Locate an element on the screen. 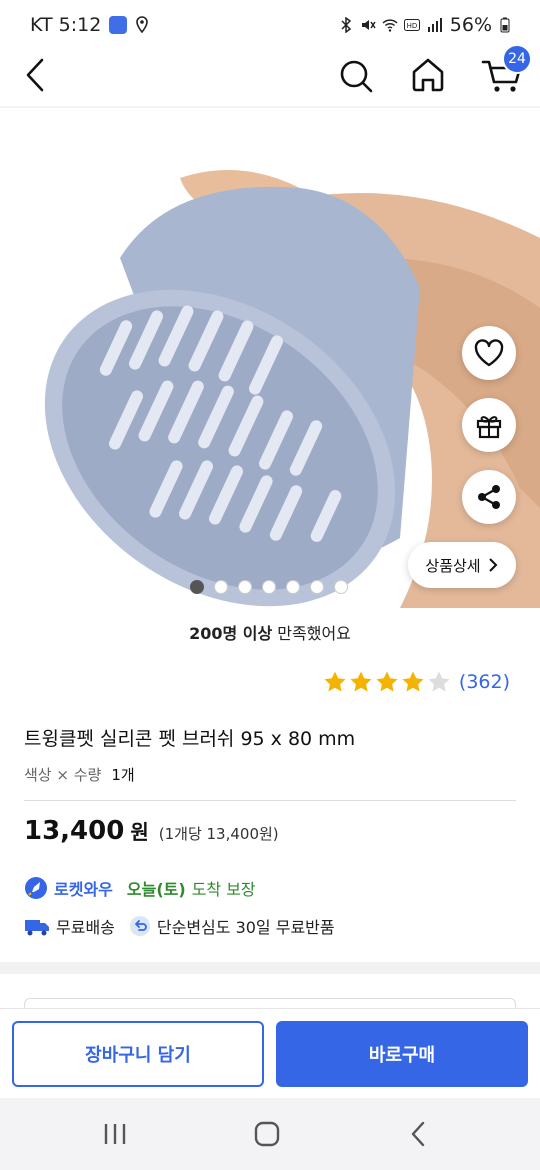 Image resolution: width=540 pixels, height=1170 pixels. satisfaction-count: 200명 이상 is located at coordinates (231, 633).